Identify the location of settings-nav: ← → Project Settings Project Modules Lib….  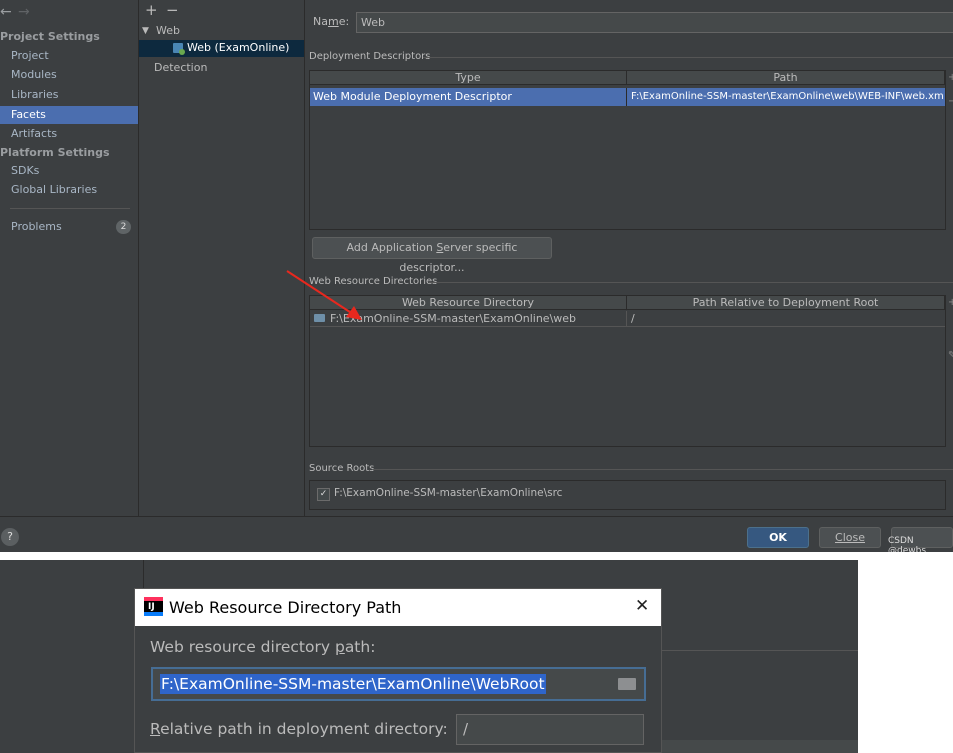
(69, 258).